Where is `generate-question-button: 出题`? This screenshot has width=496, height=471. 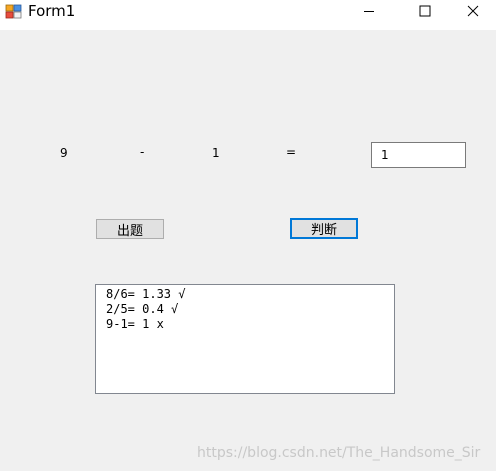
generate-question-button: 出题 is located at coordinates (130, 229).